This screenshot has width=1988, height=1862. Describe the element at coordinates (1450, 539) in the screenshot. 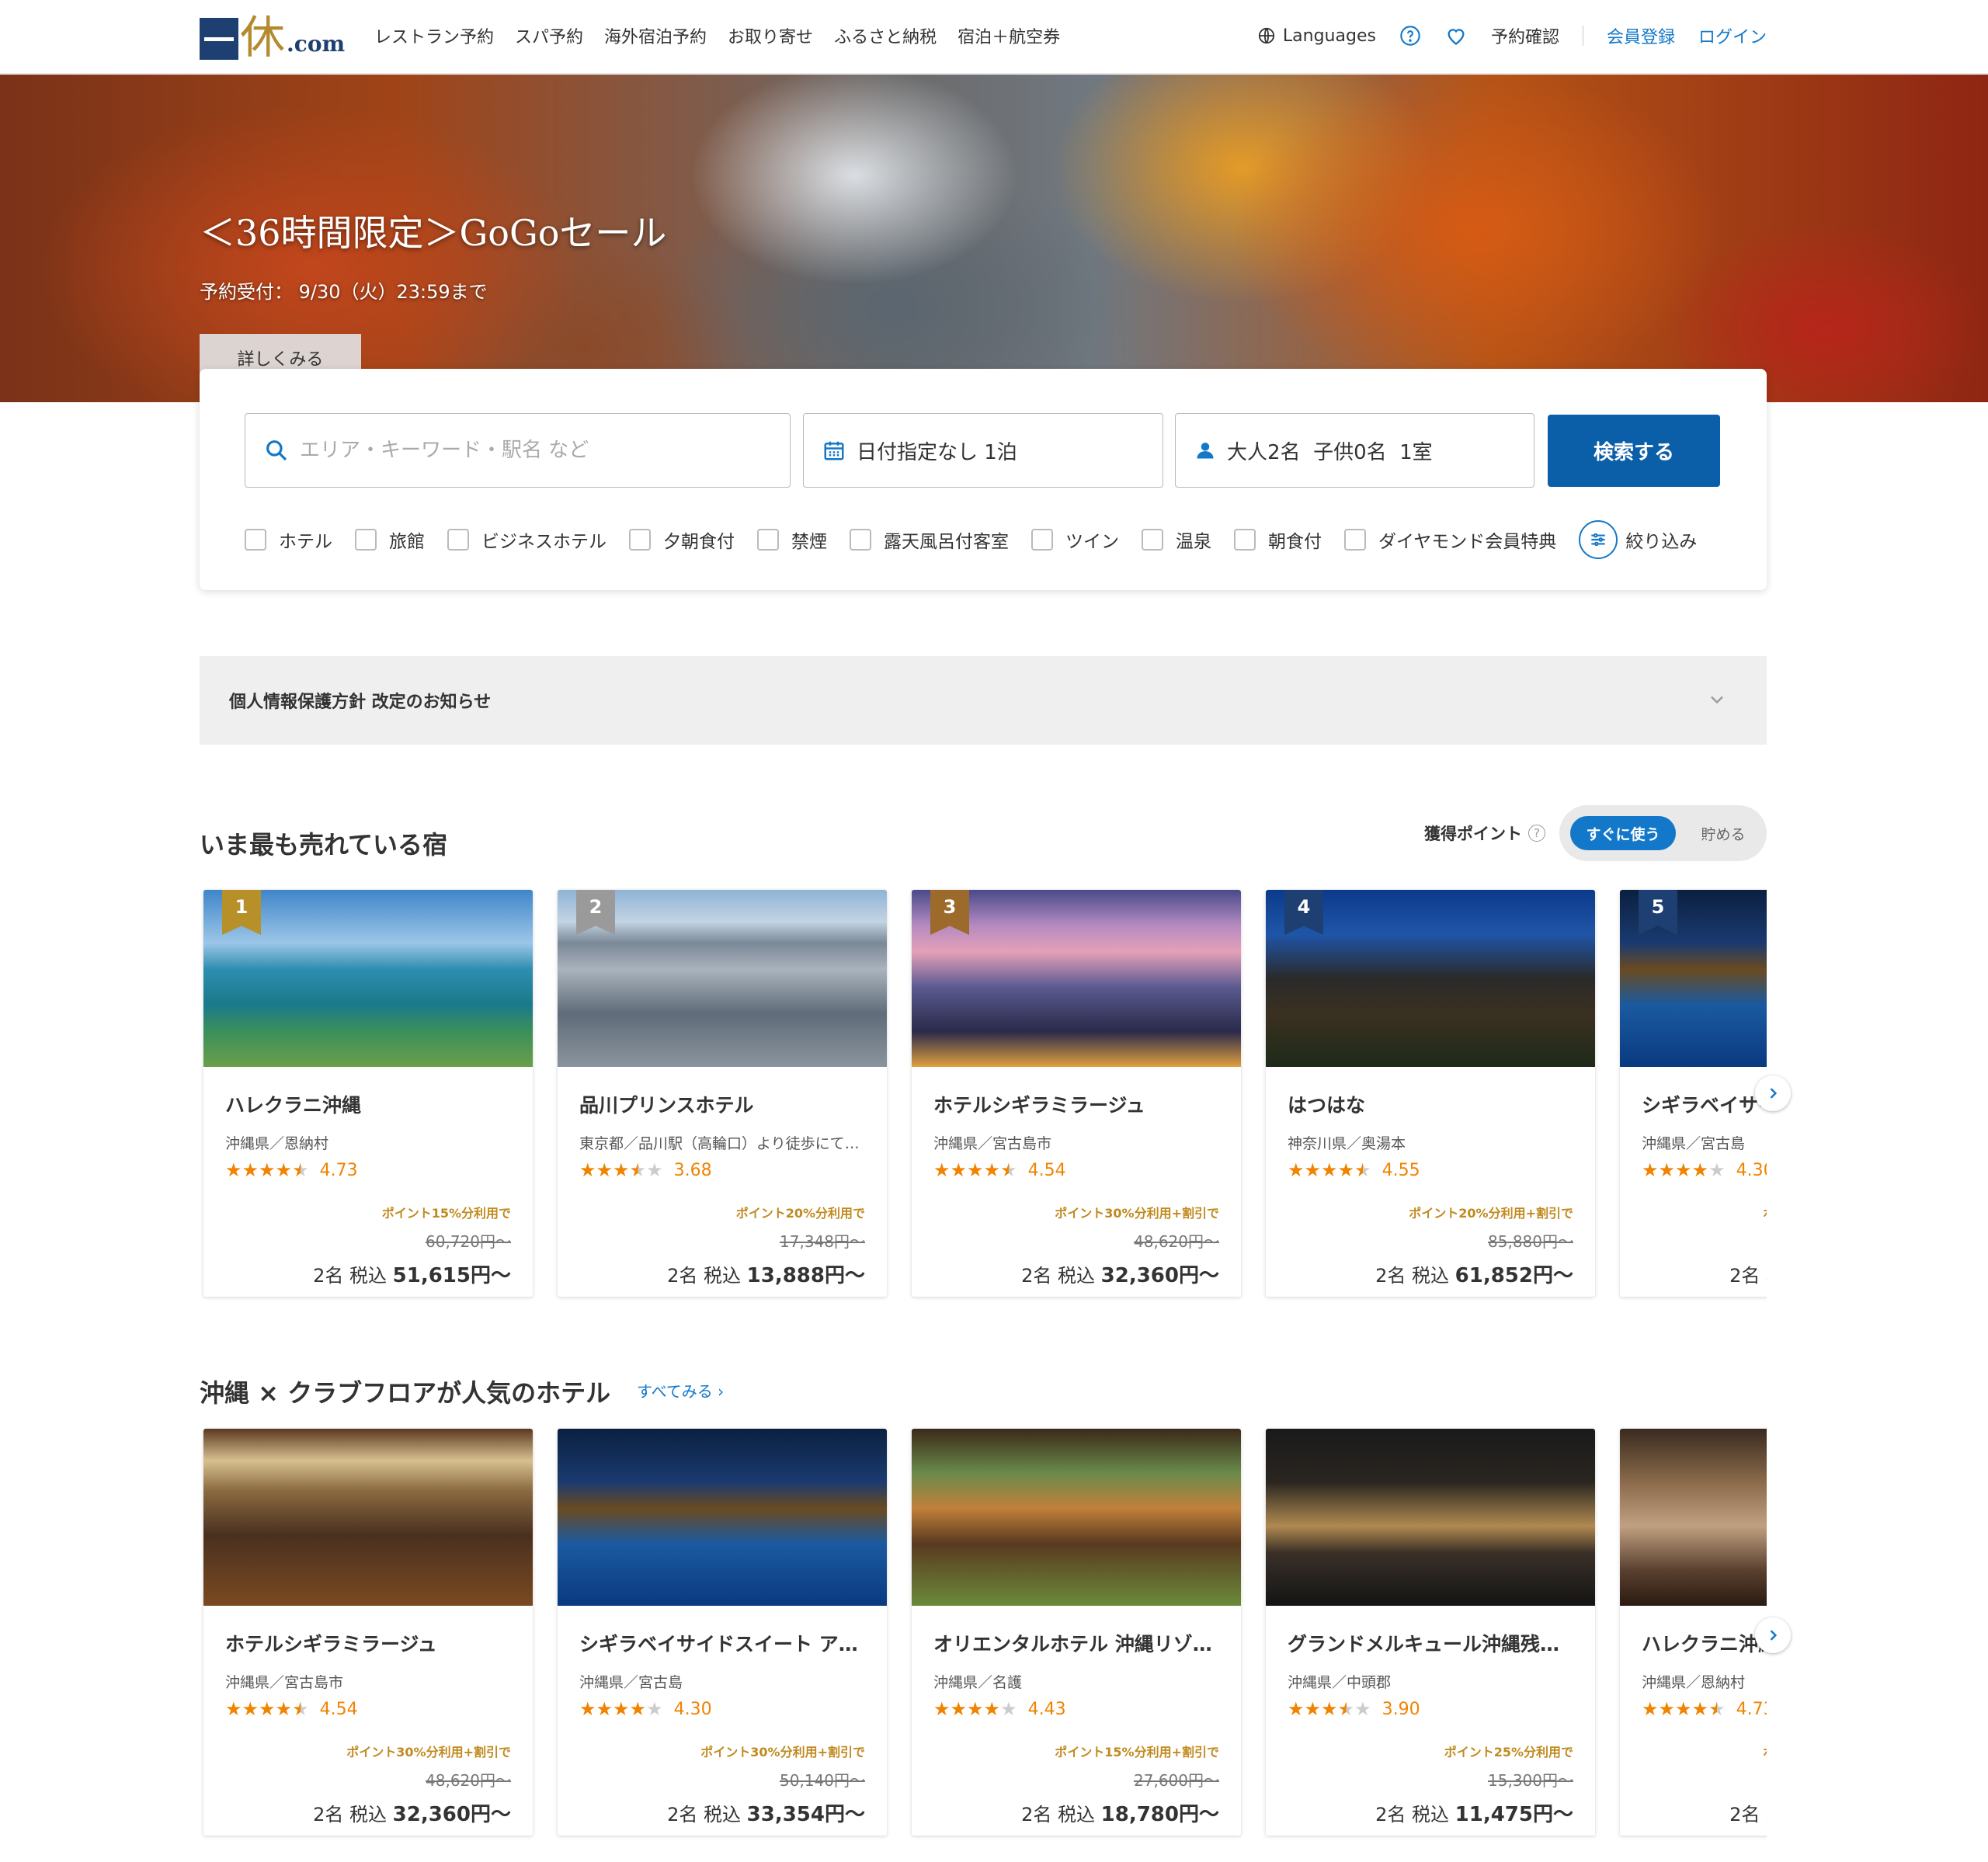

I see `filter-checkbox: ダイヤモンド会員特典` at that location.